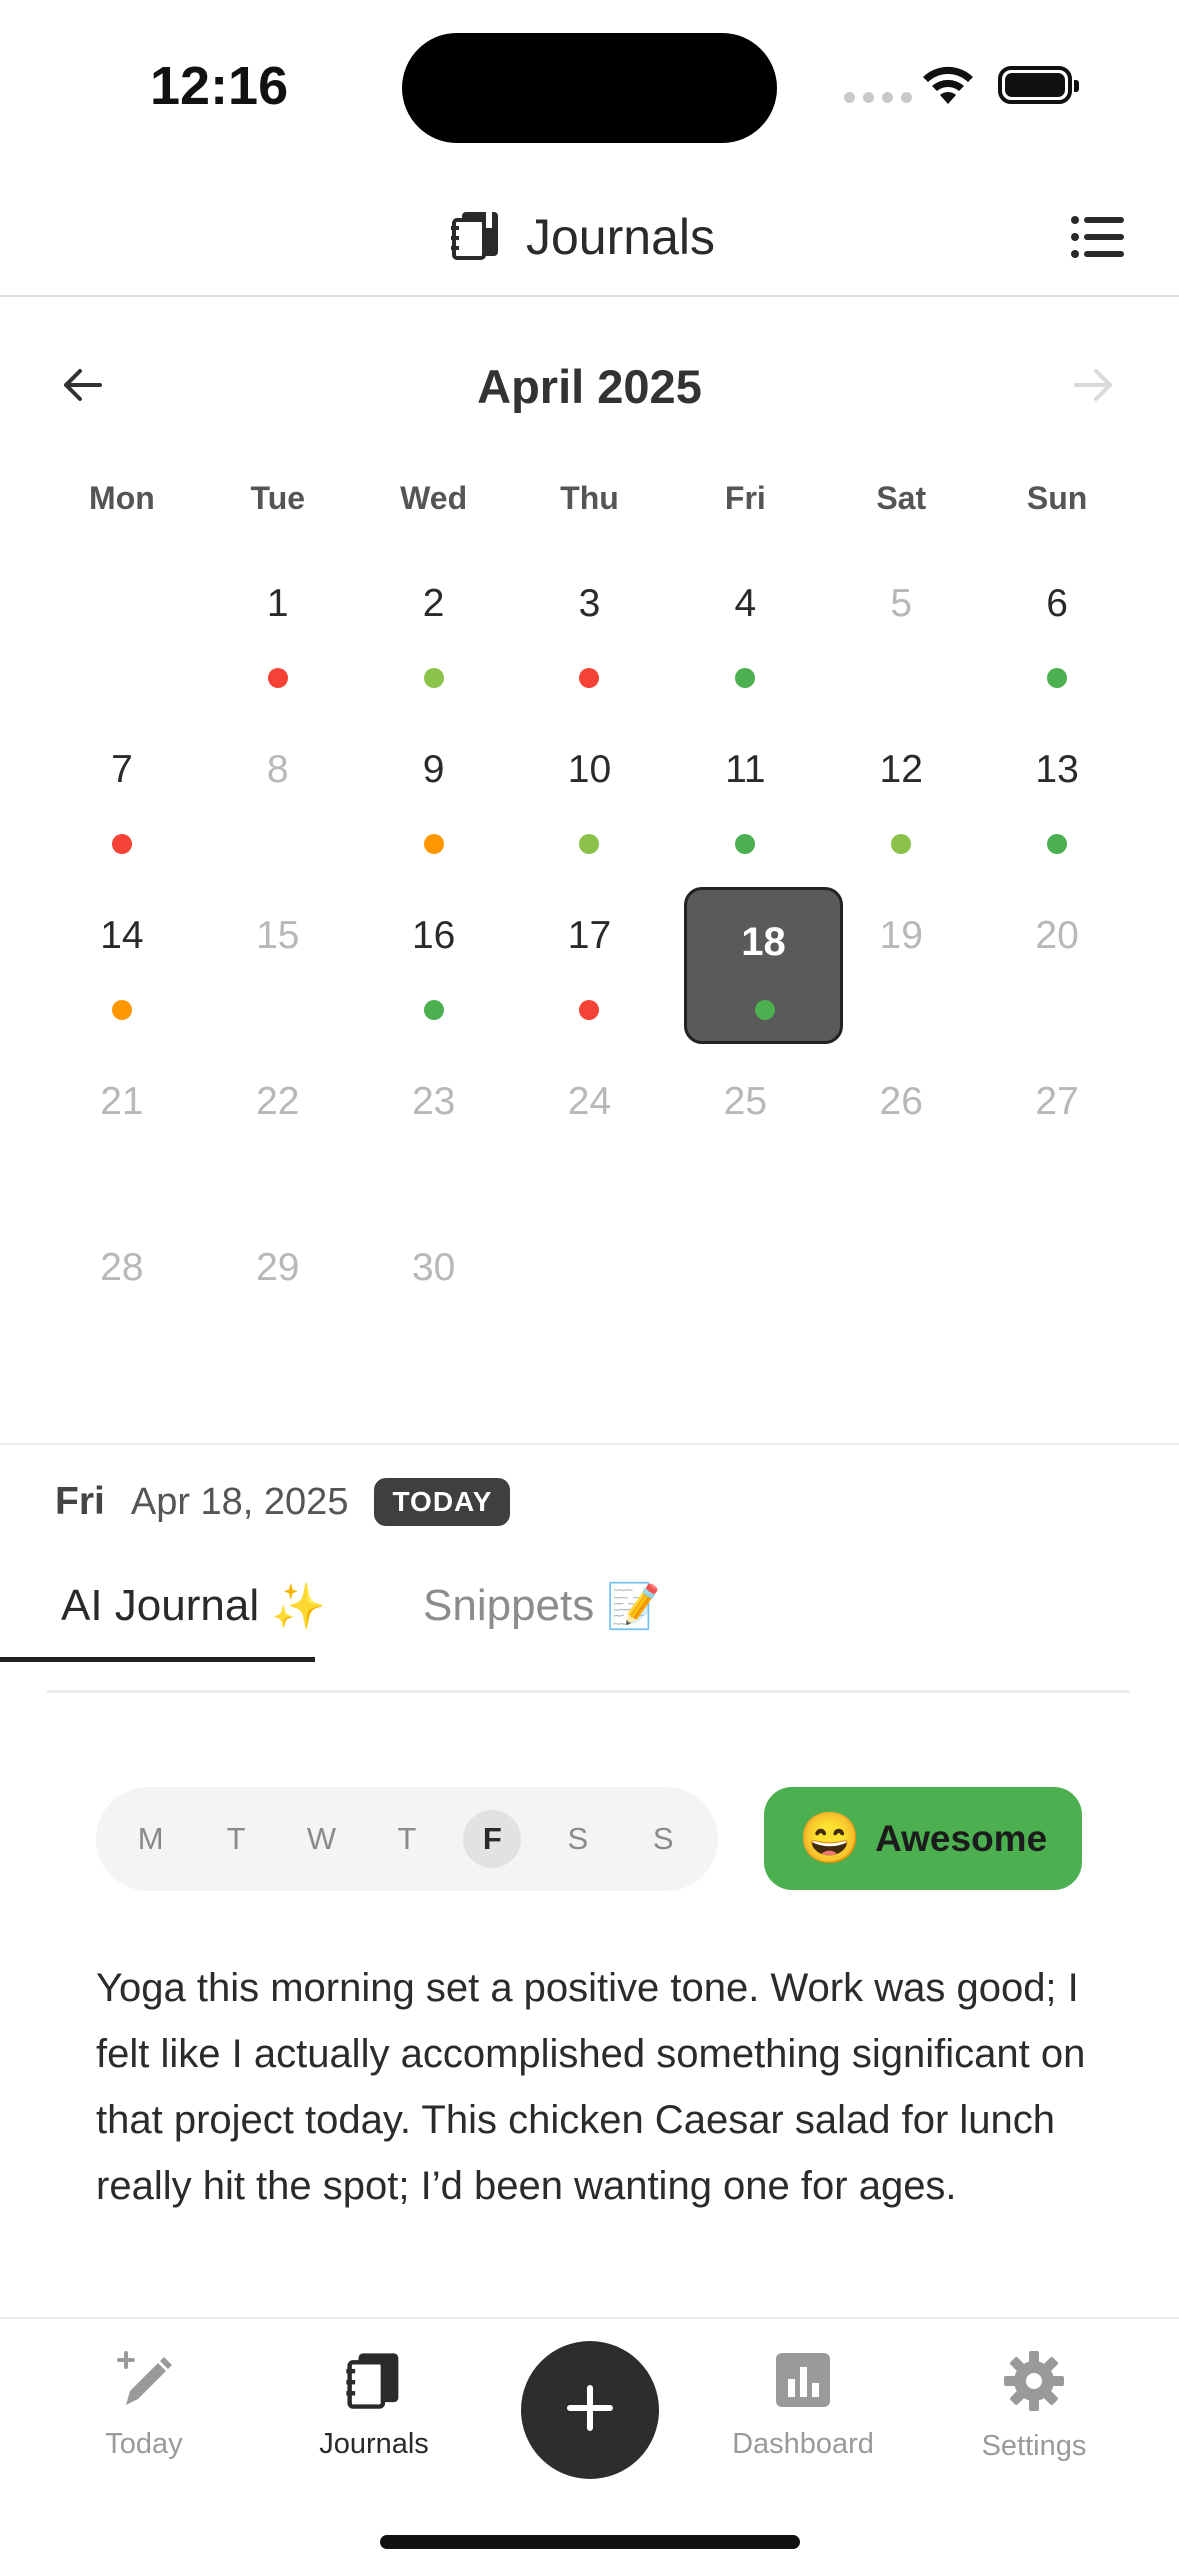  Describe the element at coordinates (278, 1267) in the screenshot. I see `day-number: 29` at that location.